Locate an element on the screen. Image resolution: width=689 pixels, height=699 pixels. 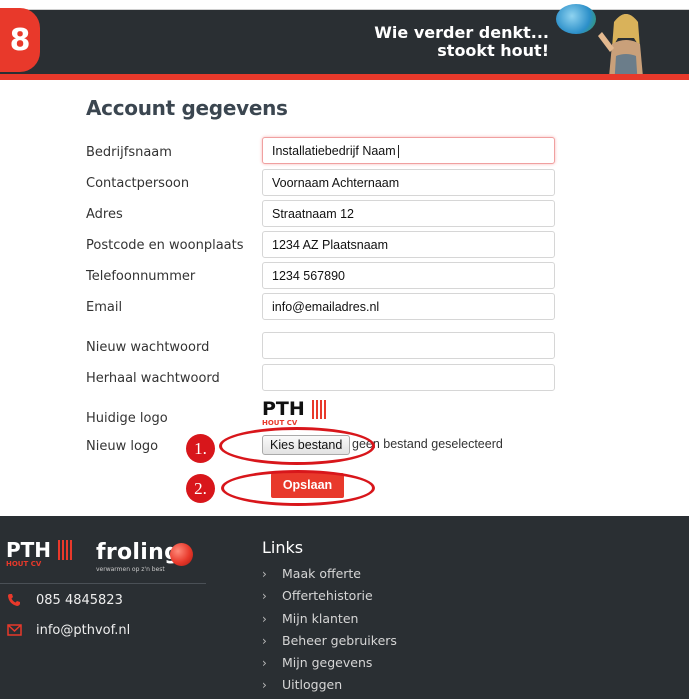
footer-email: info@pthvof.nl is located at coordinates (67, 630).